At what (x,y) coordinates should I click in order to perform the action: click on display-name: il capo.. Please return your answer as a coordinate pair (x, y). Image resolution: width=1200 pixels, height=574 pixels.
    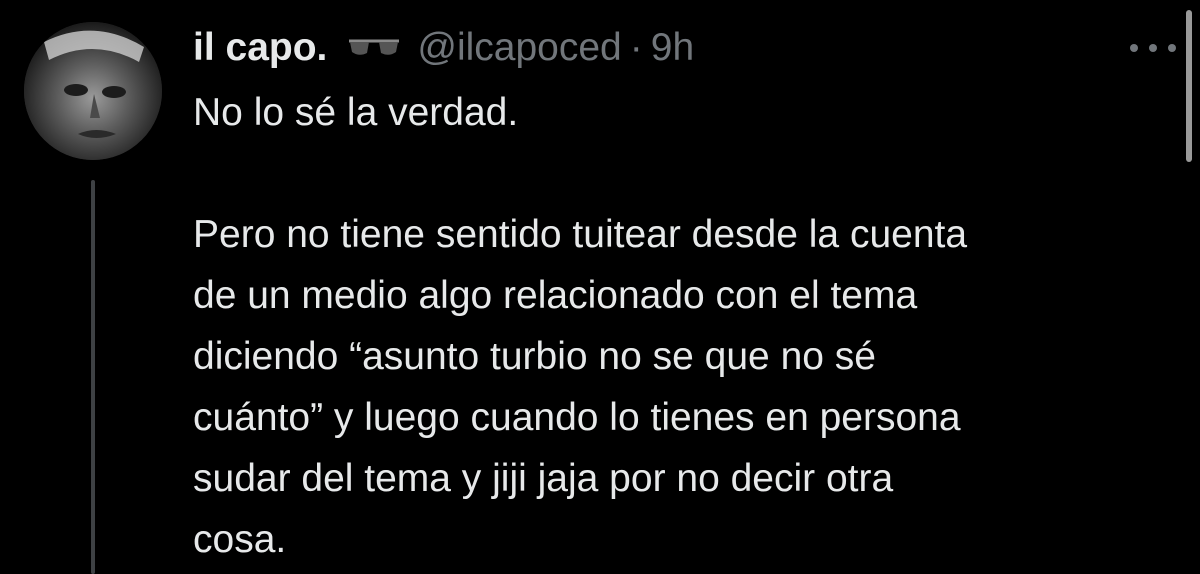
    Looking at the image, I should click on (260, 48).